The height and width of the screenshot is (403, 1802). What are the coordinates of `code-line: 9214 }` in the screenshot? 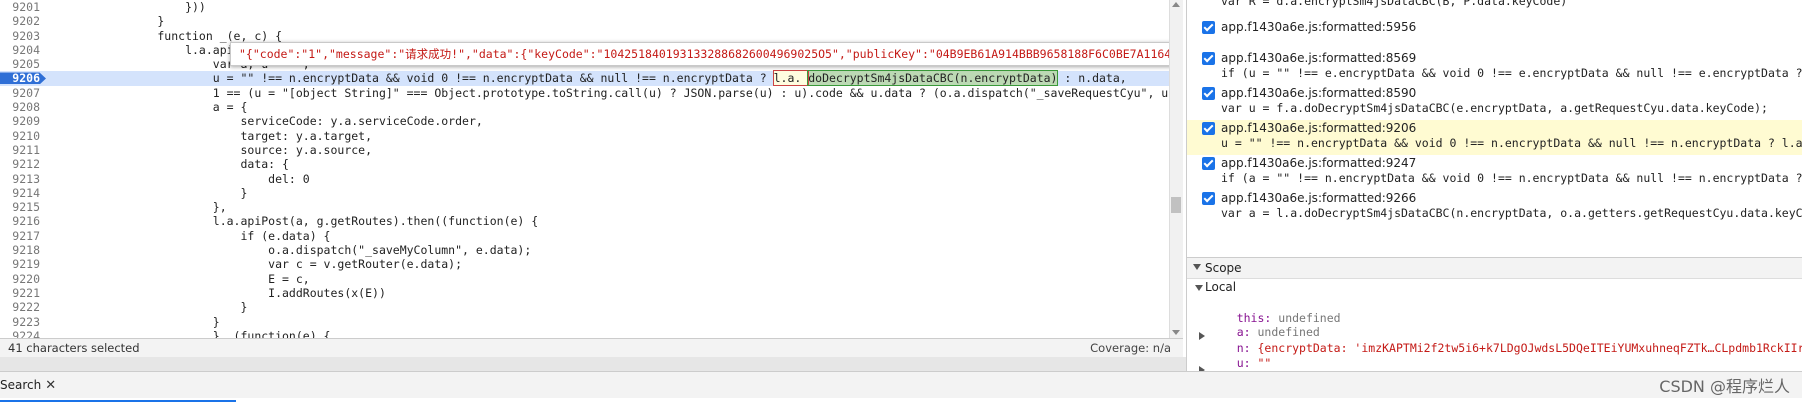 It's located at (585, 193).